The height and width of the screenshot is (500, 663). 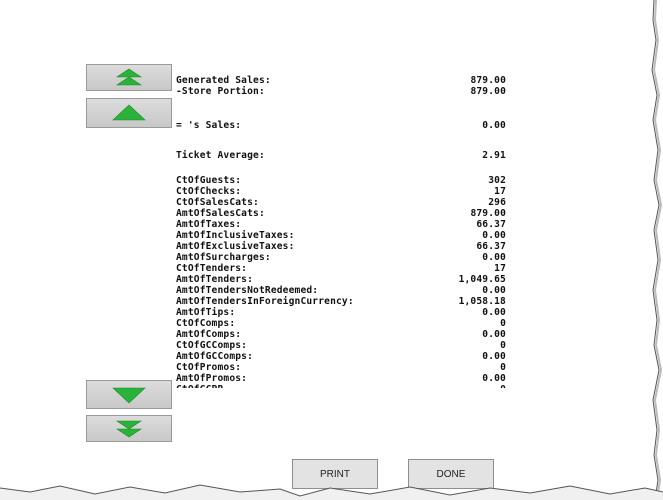 What do you see at coordinates (212, 268) in the screenshot?
I see `report-row-label: CtOfTenders:` at bounding box center [212, 268].